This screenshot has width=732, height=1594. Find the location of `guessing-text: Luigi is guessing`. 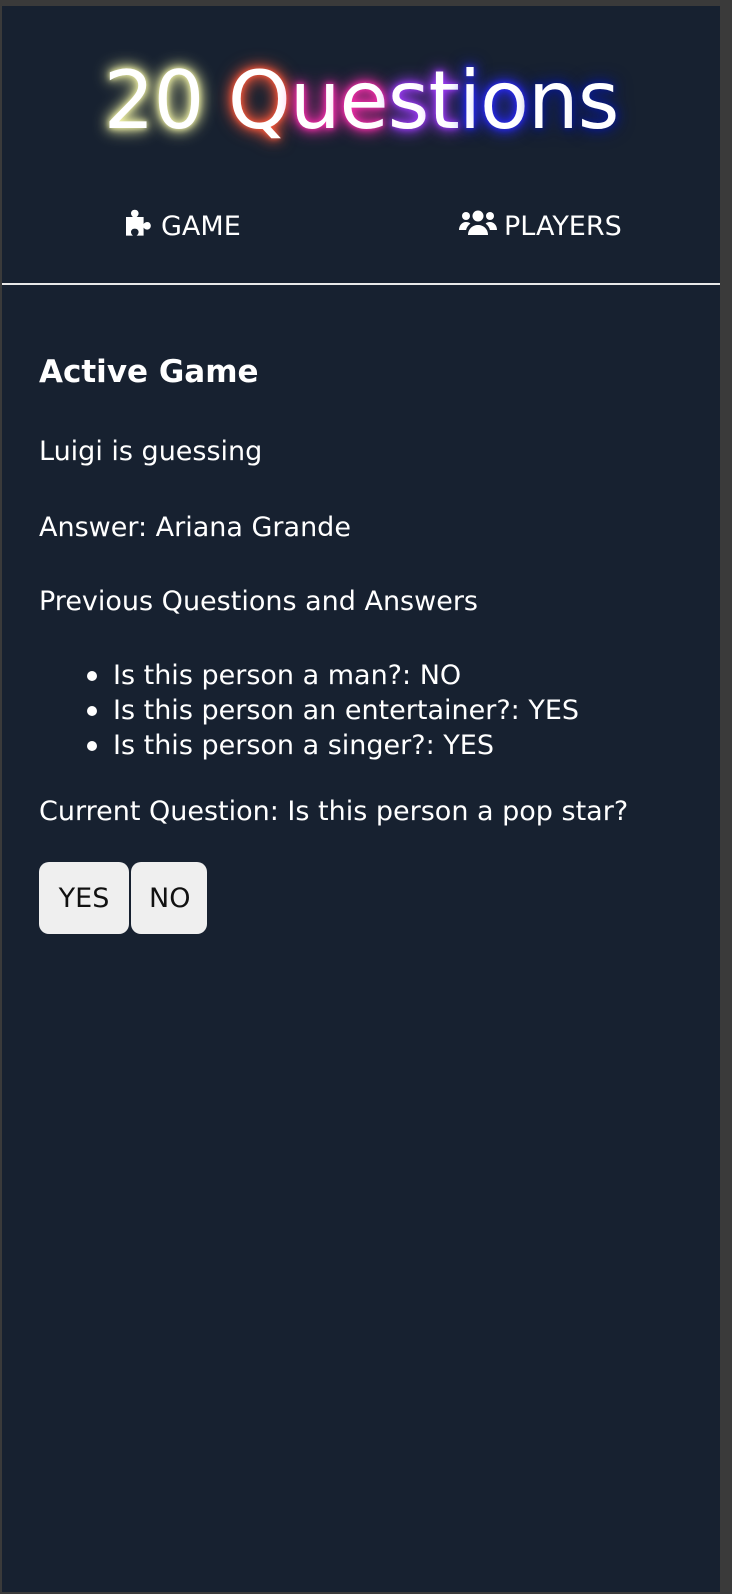

guessing-text: Luigi is guessing is located at coordinates (151, 451).